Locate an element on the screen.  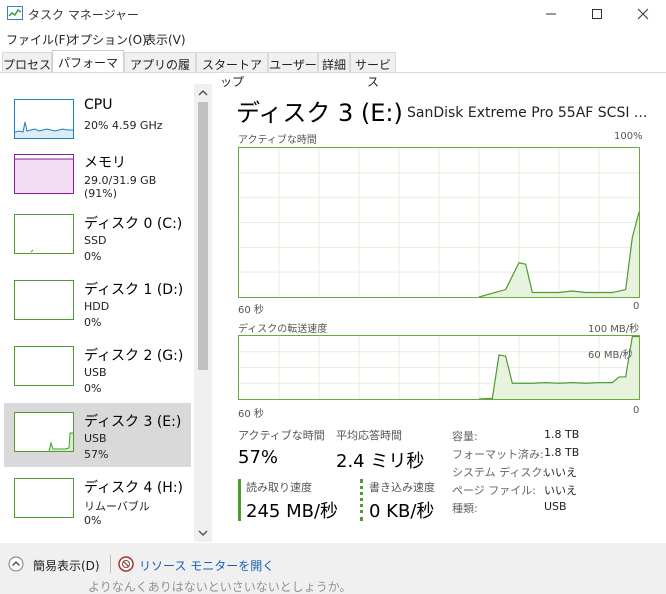
page-file-label: ページ ファイル: is located at coordinates (494, 490).